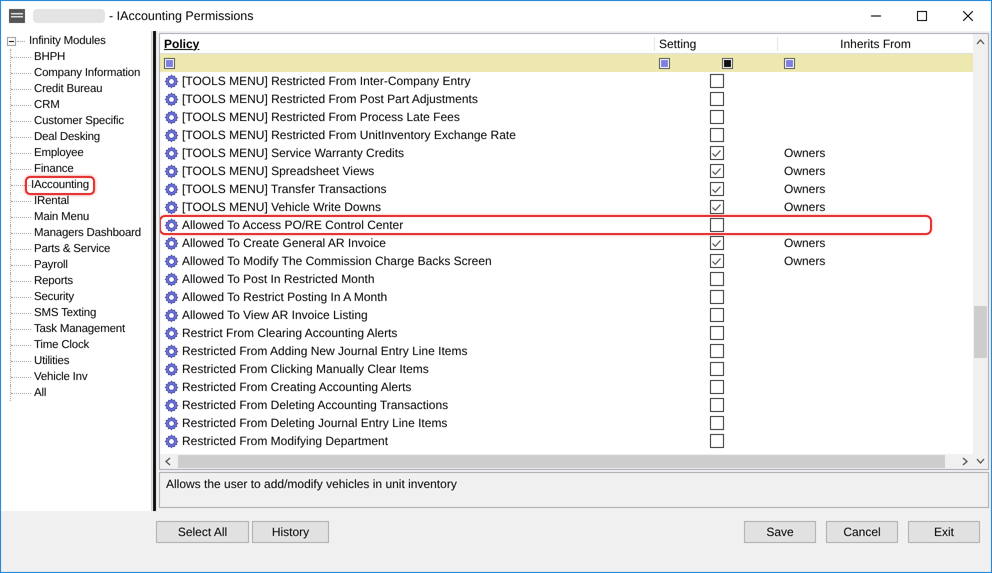 This screenshot has height=573, width=992. What do you see at coordinates (980, 251) in the screenshot?
I see `vertical-scrollbar` at bounding box center [980, 251].